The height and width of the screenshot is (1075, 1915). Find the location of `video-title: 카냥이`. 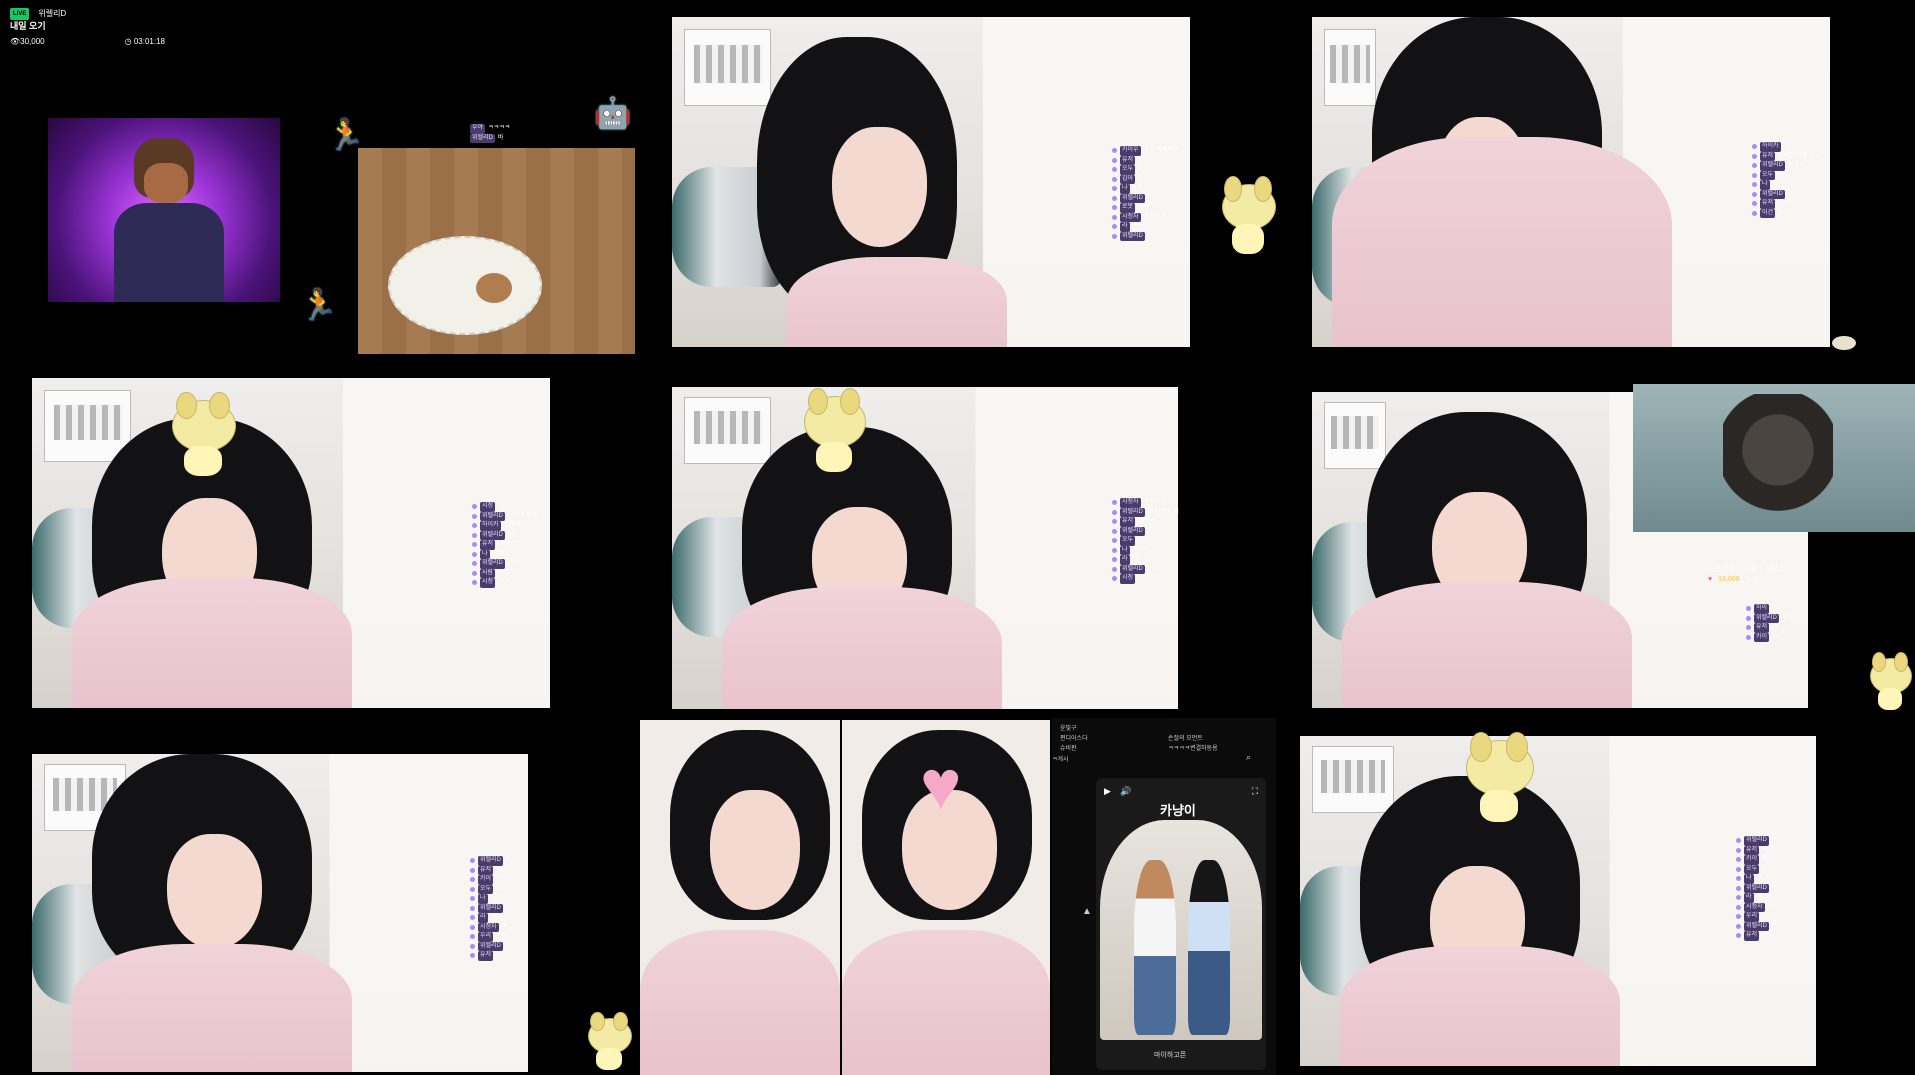

video-title: 카냥이 is located at coordinates (1178, 810).